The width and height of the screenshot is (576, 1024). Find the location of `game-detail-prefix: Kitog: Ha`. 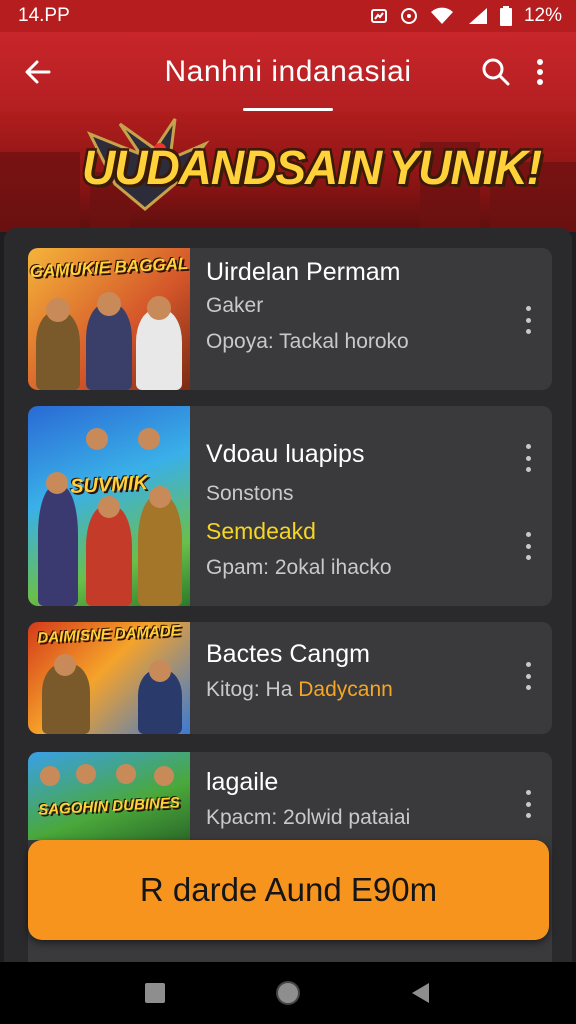

game-detail-prefix: Kitog: Ha is located at coordinates (249, 689).